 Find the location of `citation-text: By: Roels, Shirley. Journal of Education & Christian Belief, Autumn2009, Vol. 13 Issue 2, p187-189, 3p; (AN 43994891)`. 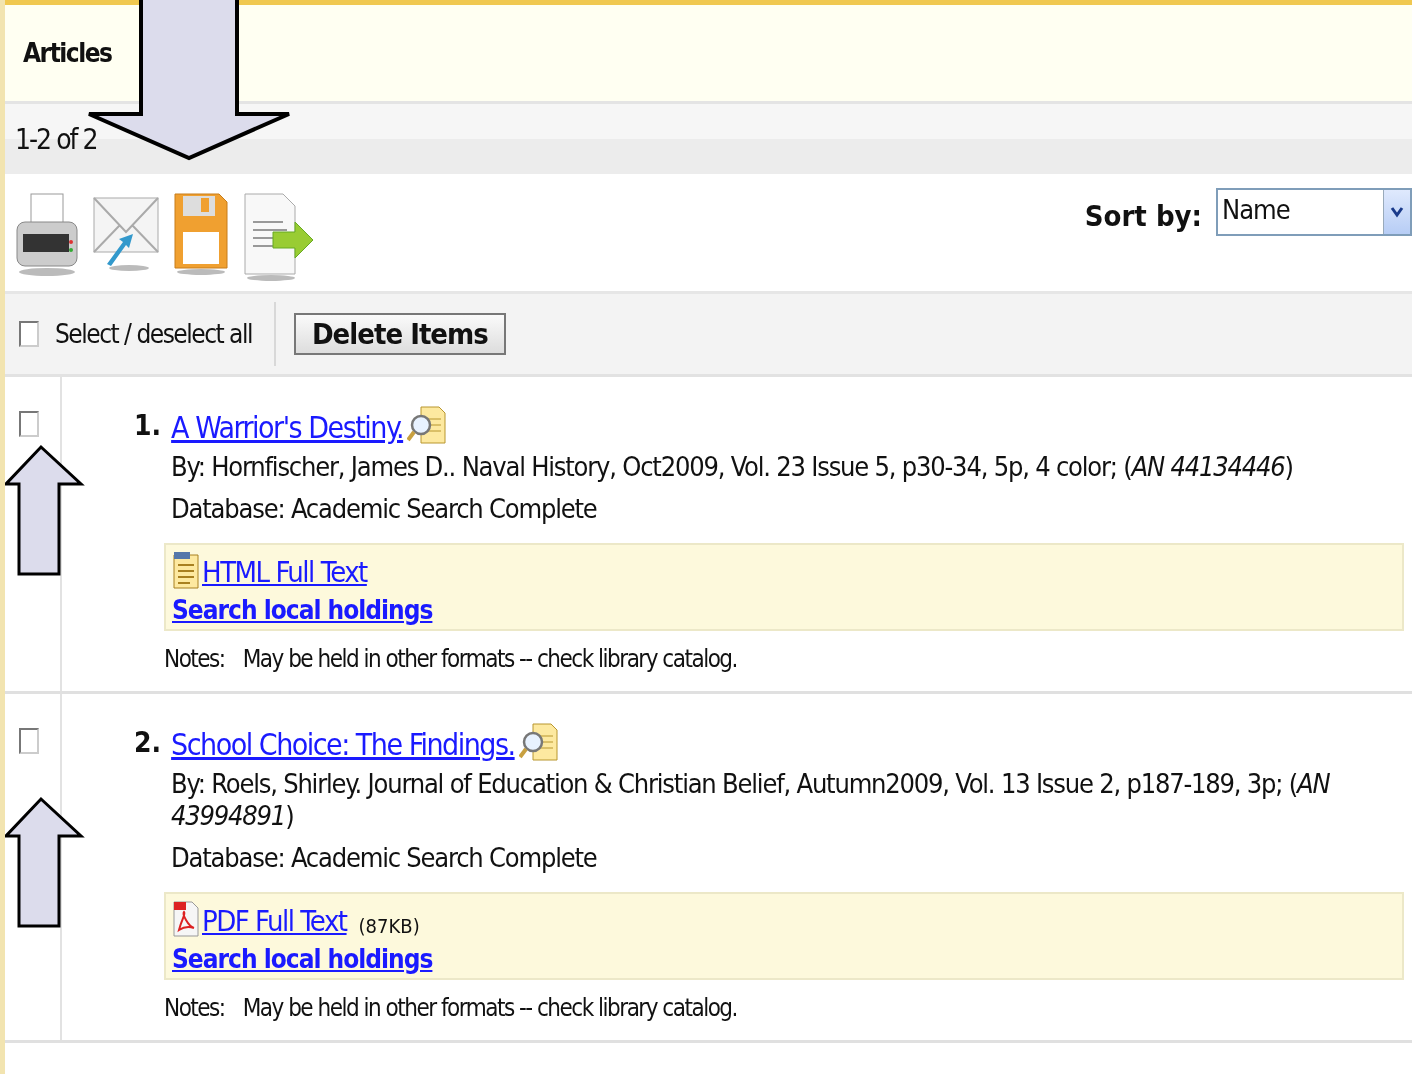

citation-text: By: Roels, Shirley. Journal of Education & Christian Belief, Autumn2009, Vol. 13 Issue 2, p187-189, 3p; (AN 43994891) is located at coordinates (751, 800).